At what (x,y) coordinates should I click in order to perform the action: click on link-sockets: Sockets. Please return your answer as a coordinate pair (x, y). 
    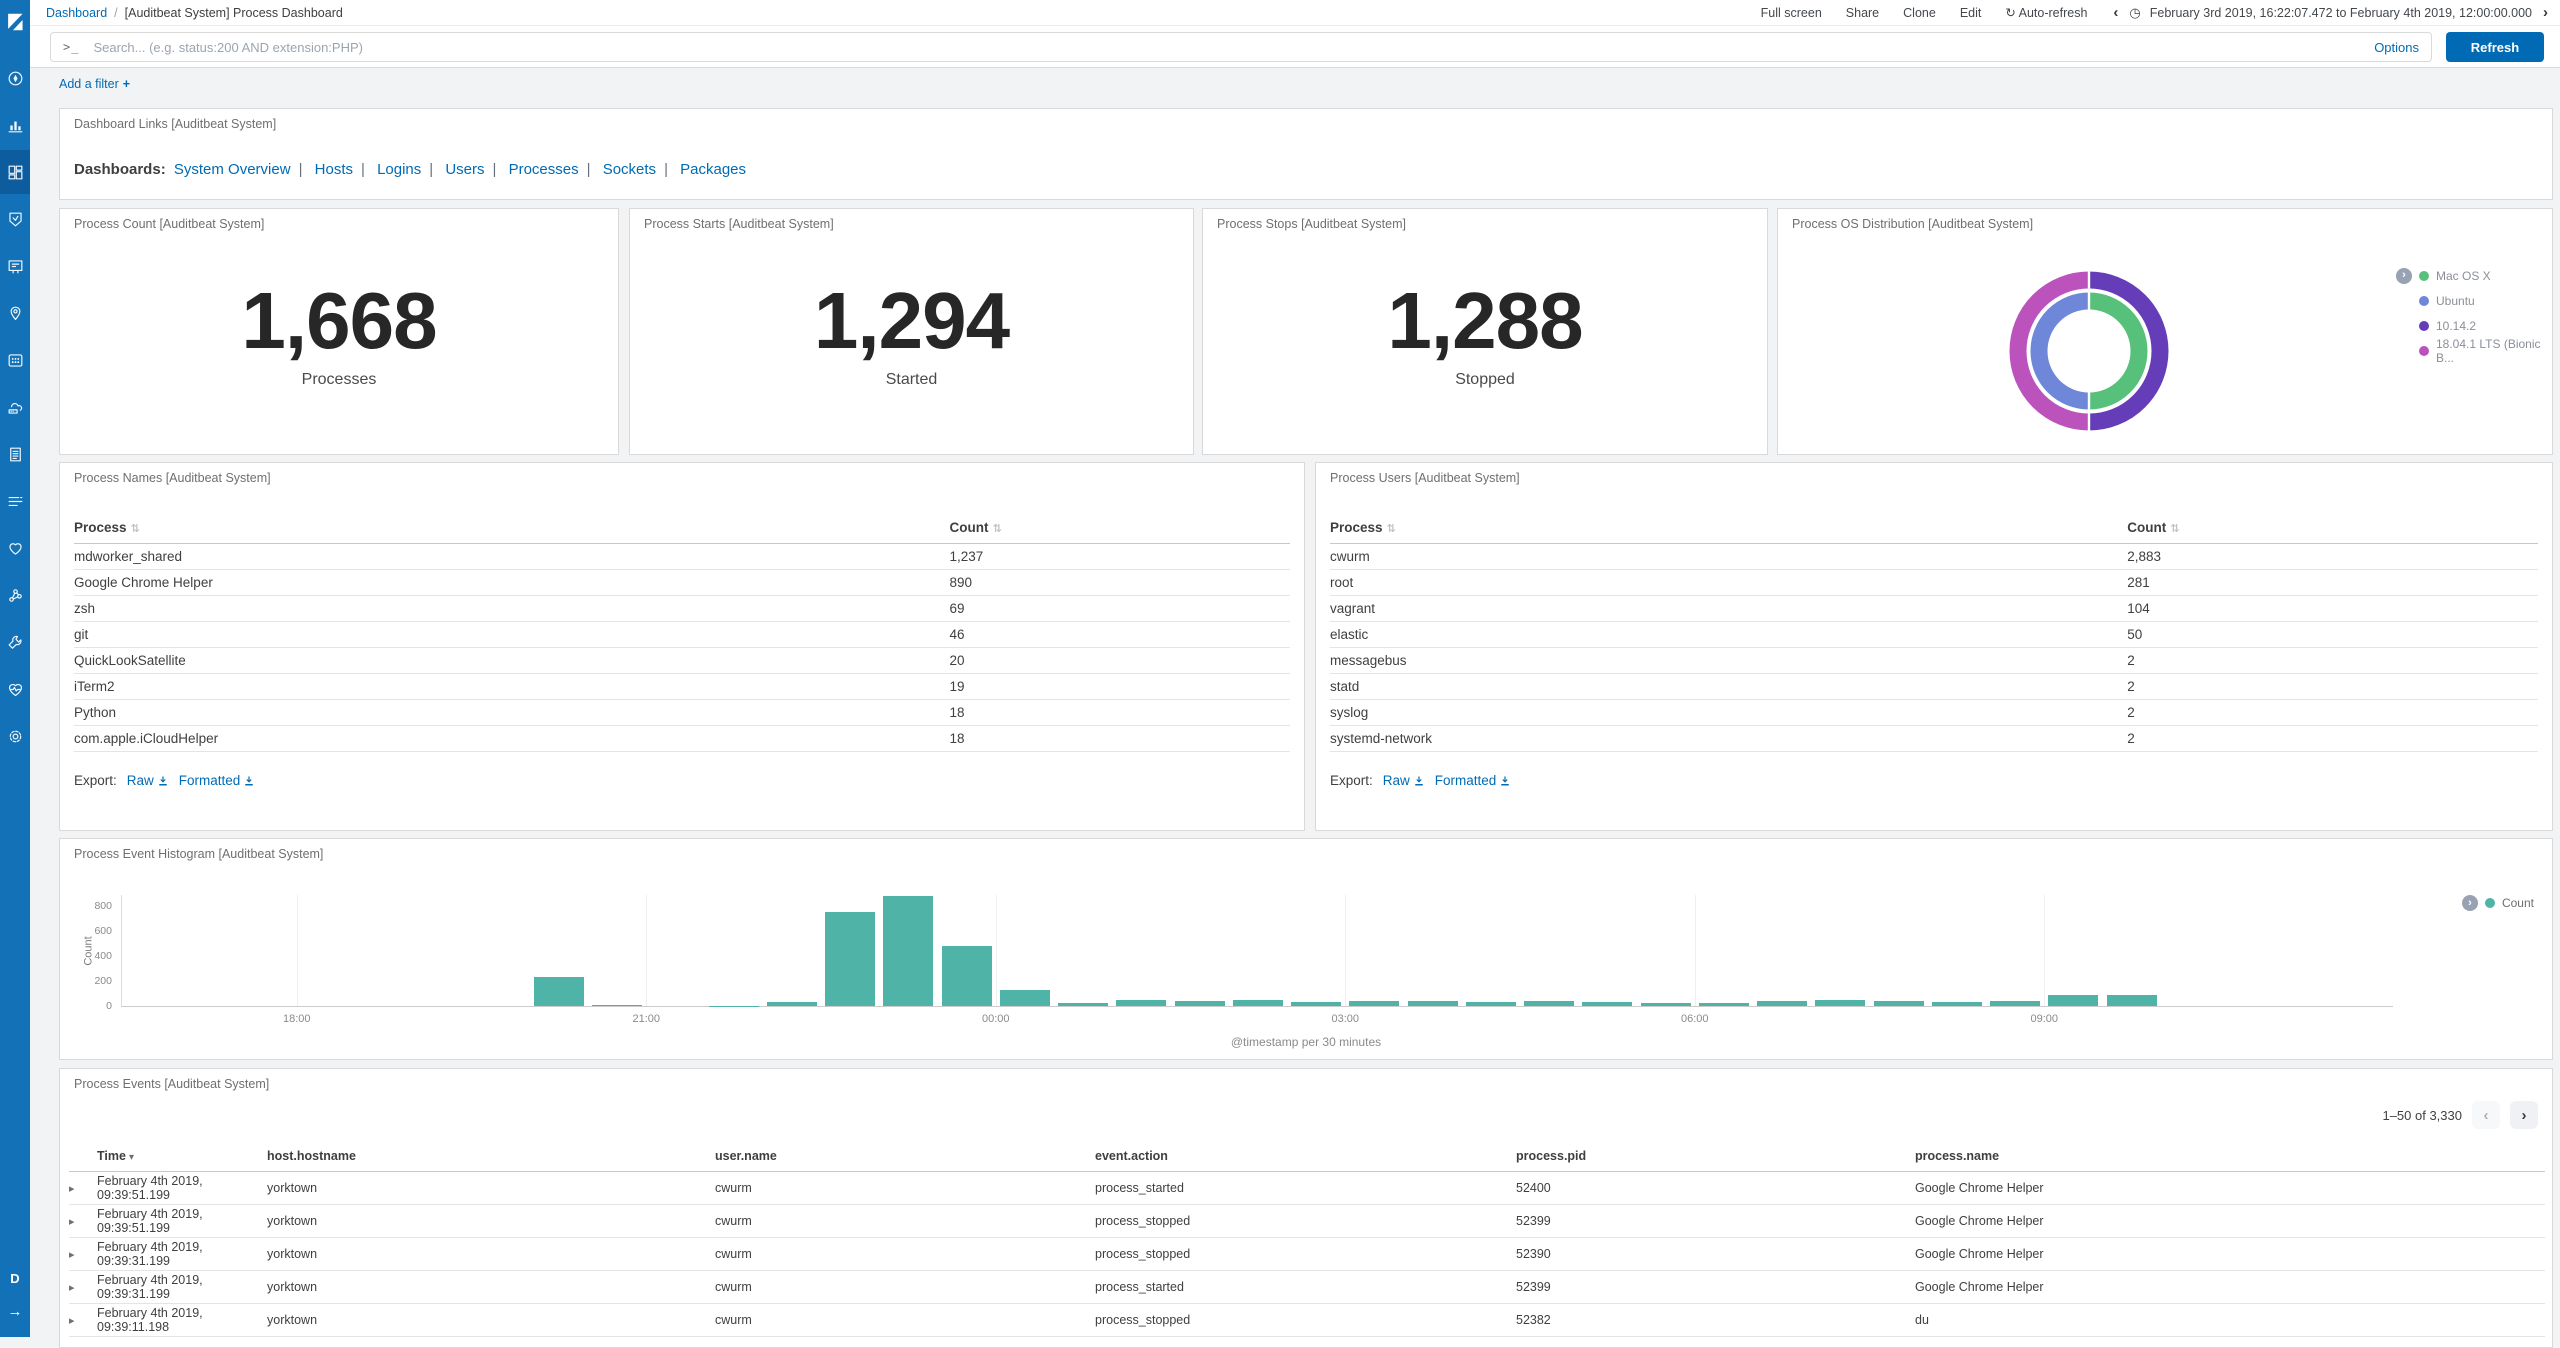
    Looking at the image, I should click on (629, 169).